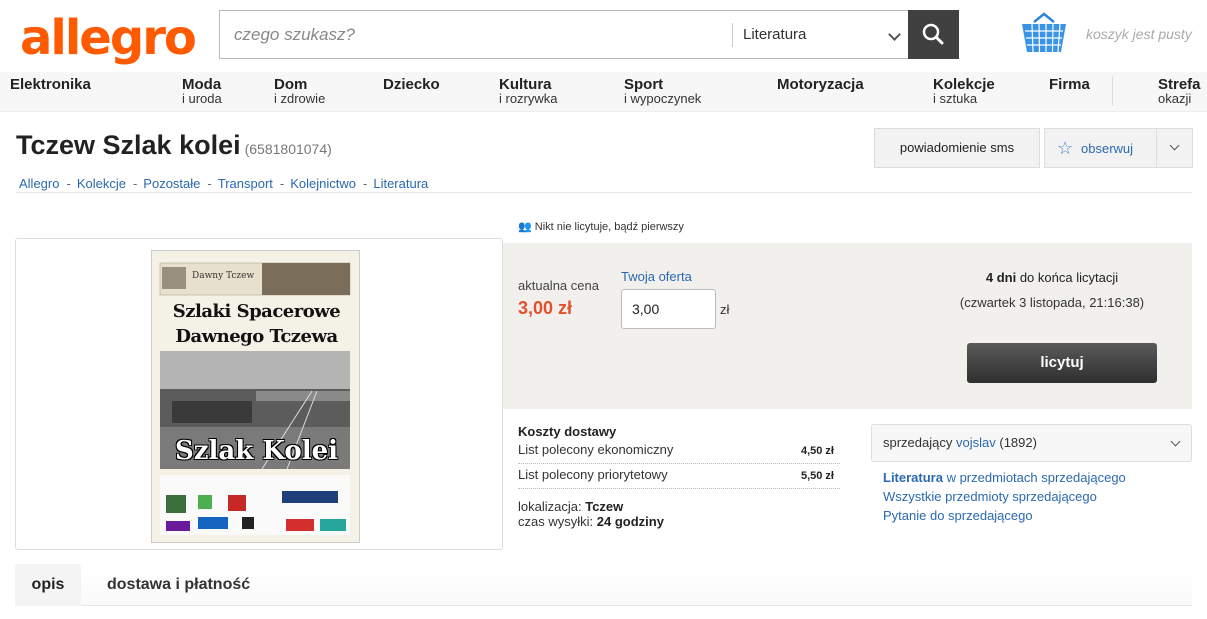  Describe the element at coordinates (1175, 98) in the screenshot. I see `nav-item-sublabel: okazji` at that location.